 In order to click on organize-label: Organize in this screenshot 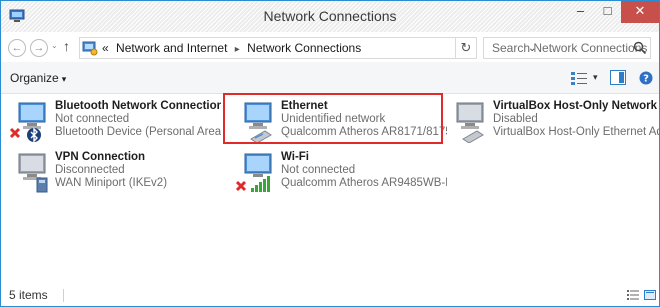, I will do `click(34, 78)`.